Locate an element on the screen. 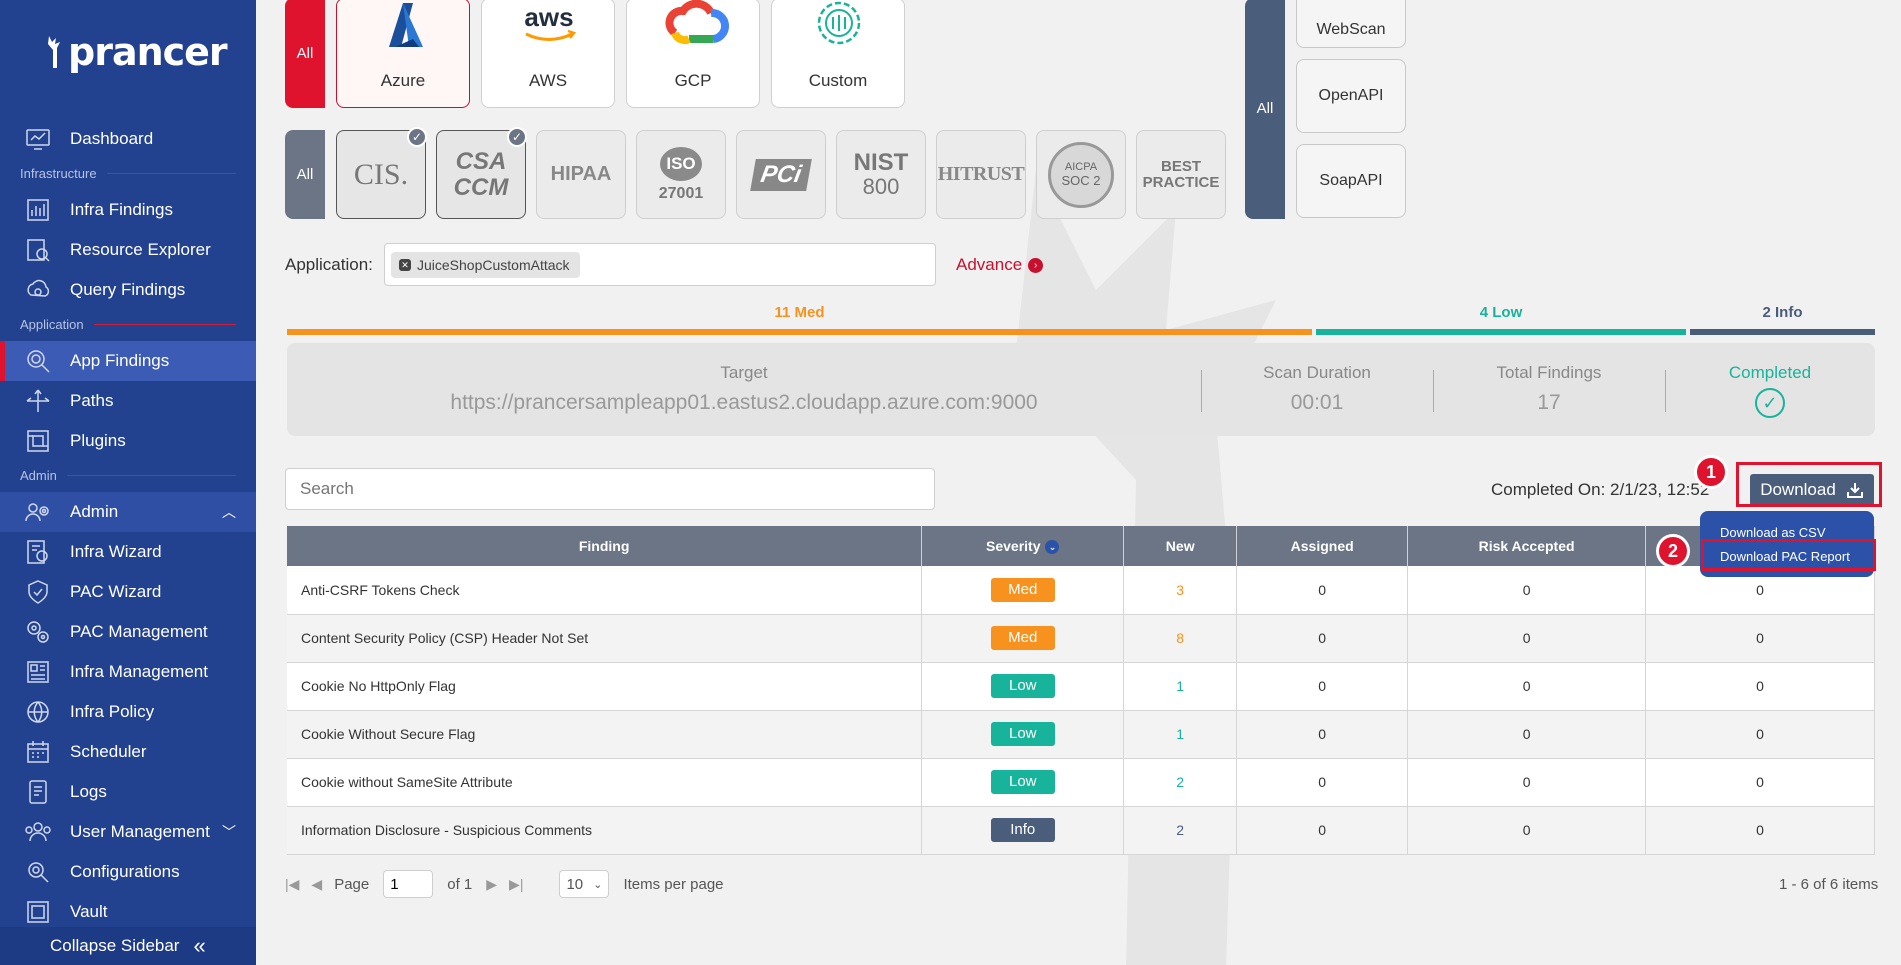  compliance-card-pci: PCi is located at coordinates (781, 174).